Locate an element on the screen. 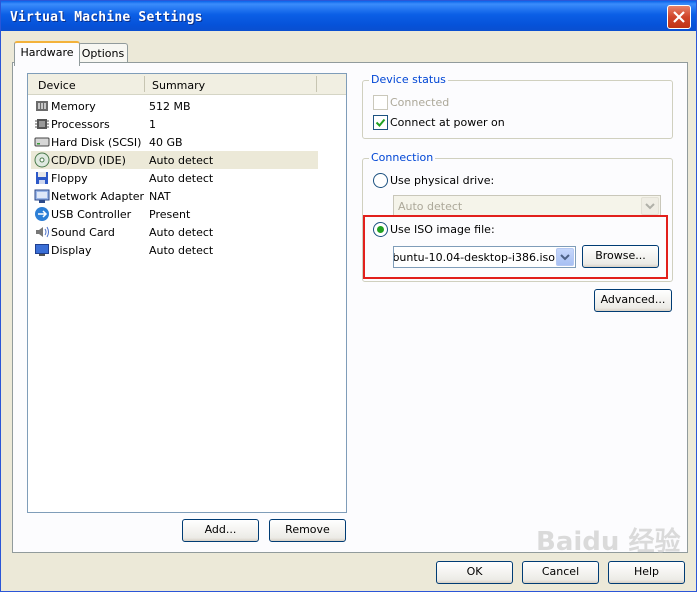 This screenshot has height=592, width=697. device-row-usb-controller: USB Controller Present is located at coordinates (174, 214).